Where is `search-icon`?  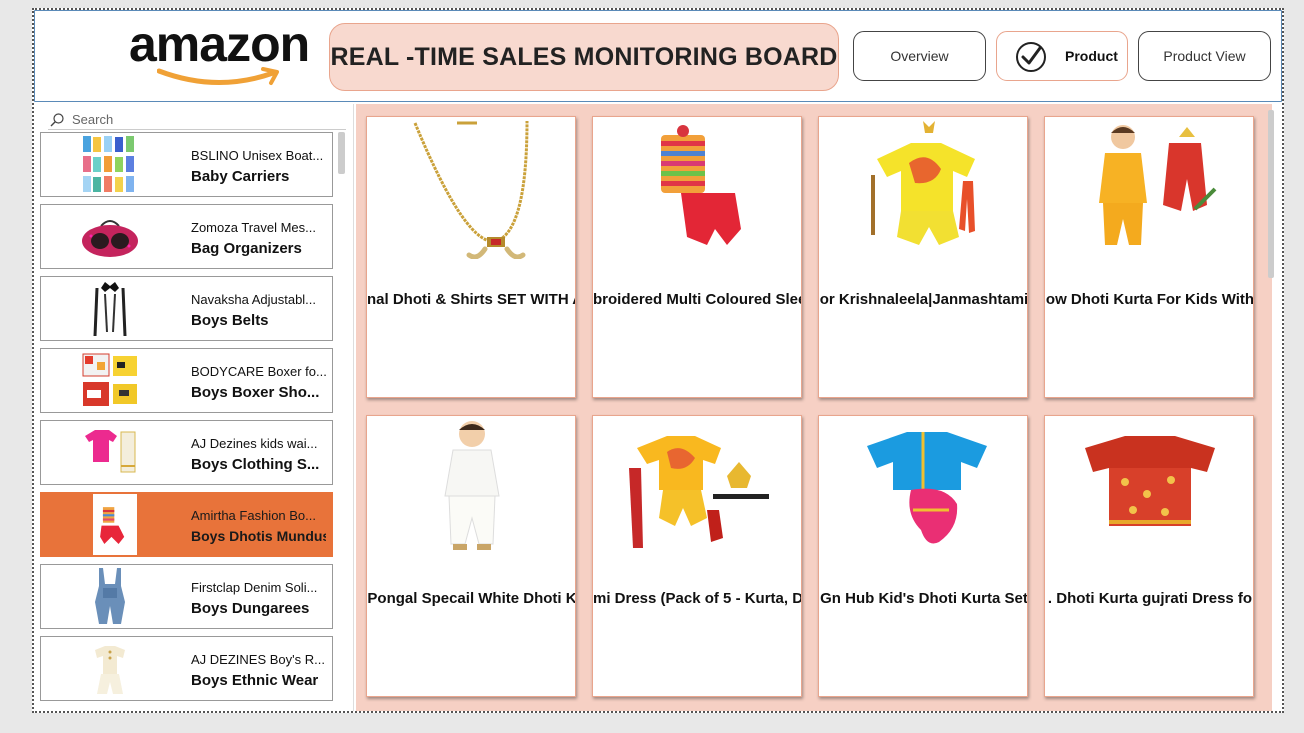 search-icon is located at coordinates (57, 119).